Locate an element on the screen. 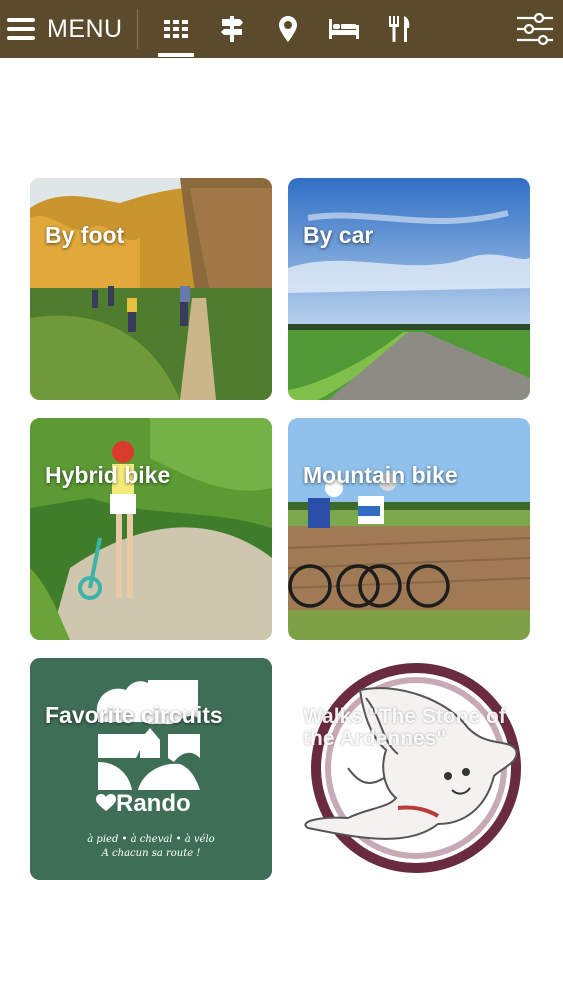 The image size is (563, 1000). top-nav-bar: MENU is located at coordinates (281, 29).